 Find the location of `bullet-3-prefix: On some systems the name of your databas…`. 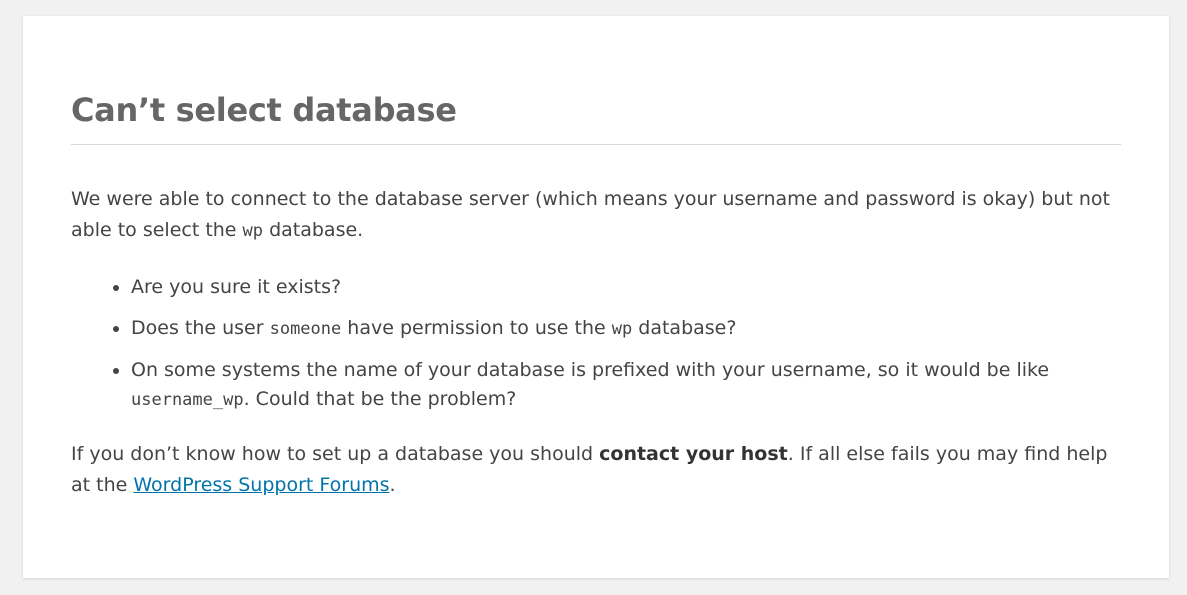

bullet-3-prefix: On some systems the name of your databas… is located at coordinates (590, 370).